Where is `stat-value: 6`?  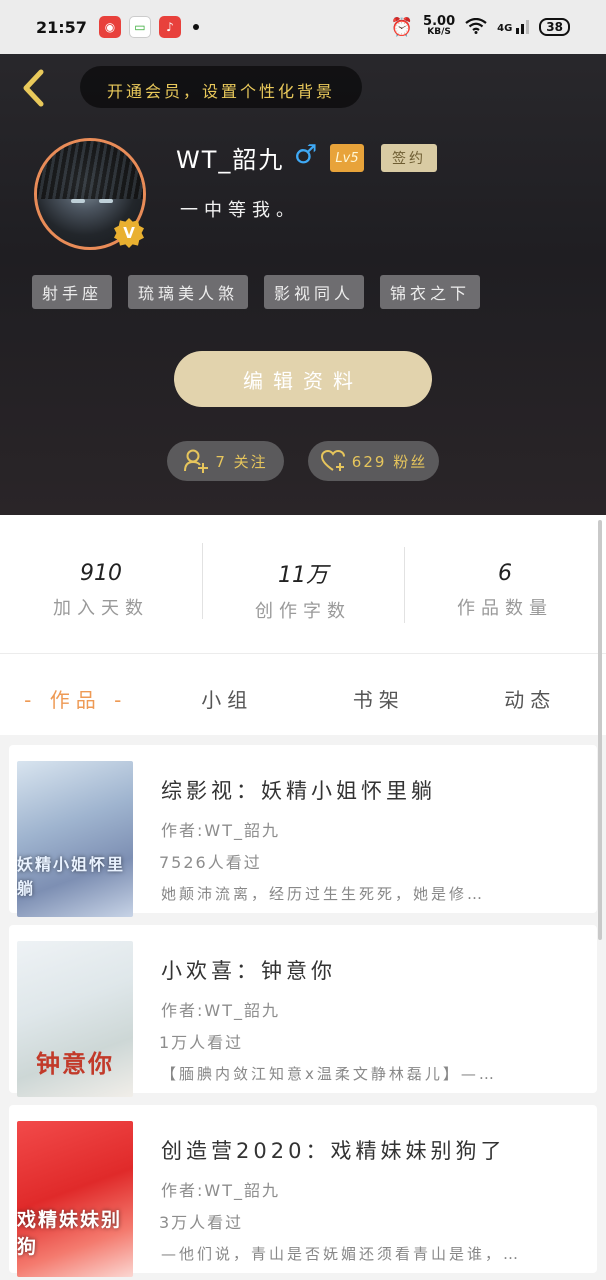
stat-value: 6 is located at coordinates (505, 573).